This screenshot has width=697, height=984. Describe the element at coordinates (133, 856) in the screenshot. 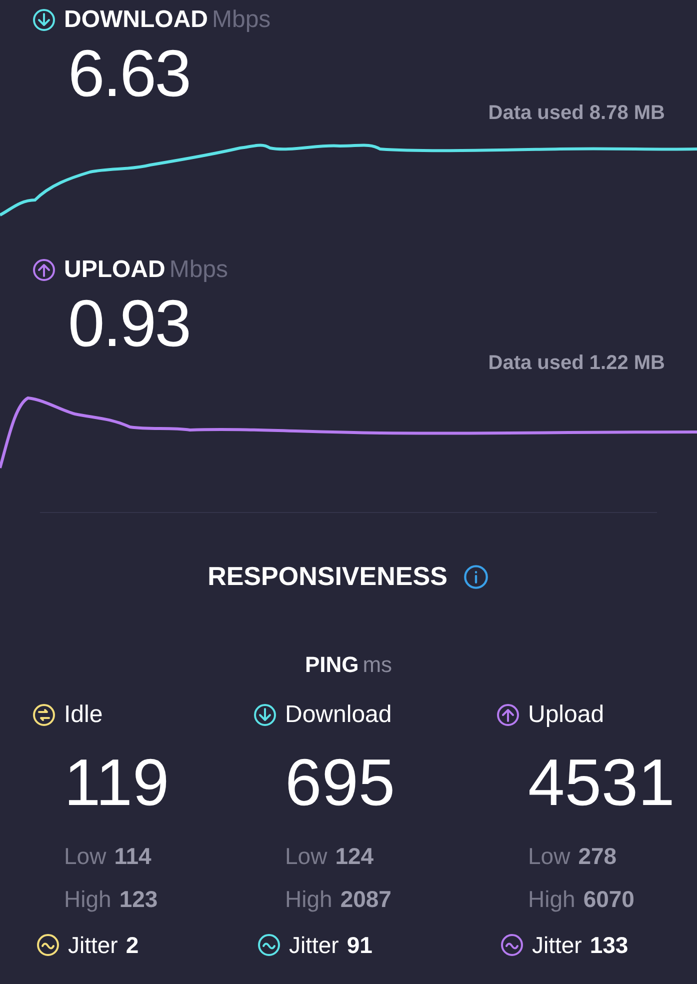

I see `low-value: 114` at that location.